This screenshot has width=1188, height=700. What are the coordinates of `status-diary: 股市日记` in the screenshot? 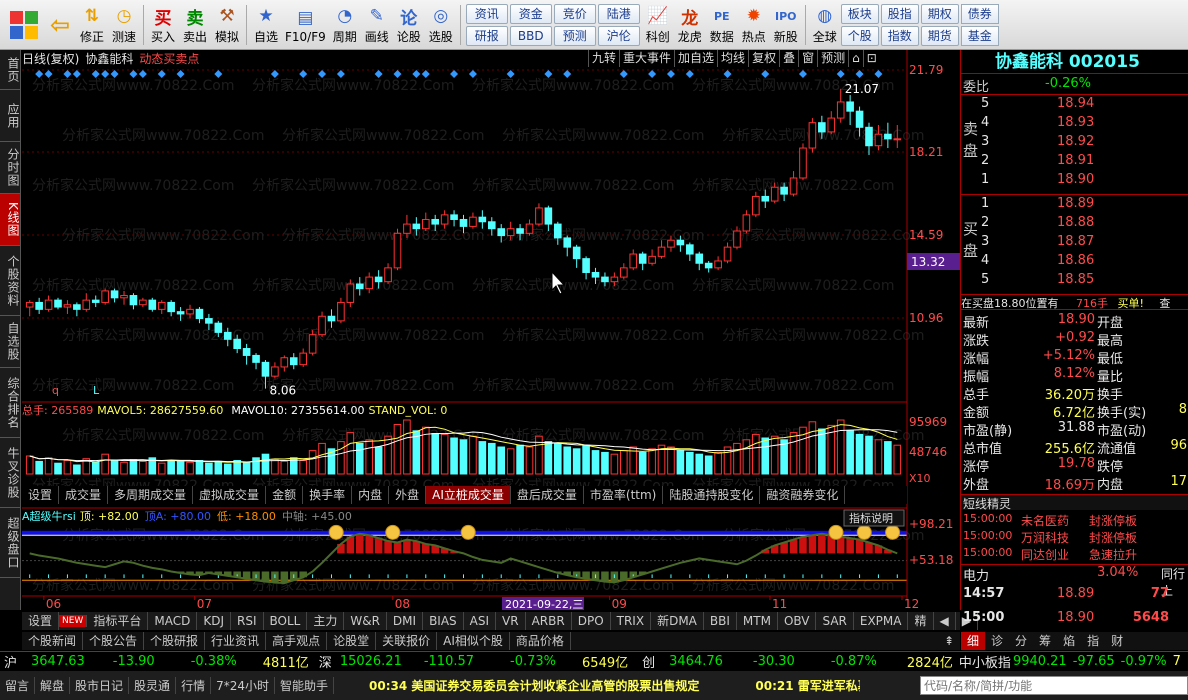 It's located at (100, 685).